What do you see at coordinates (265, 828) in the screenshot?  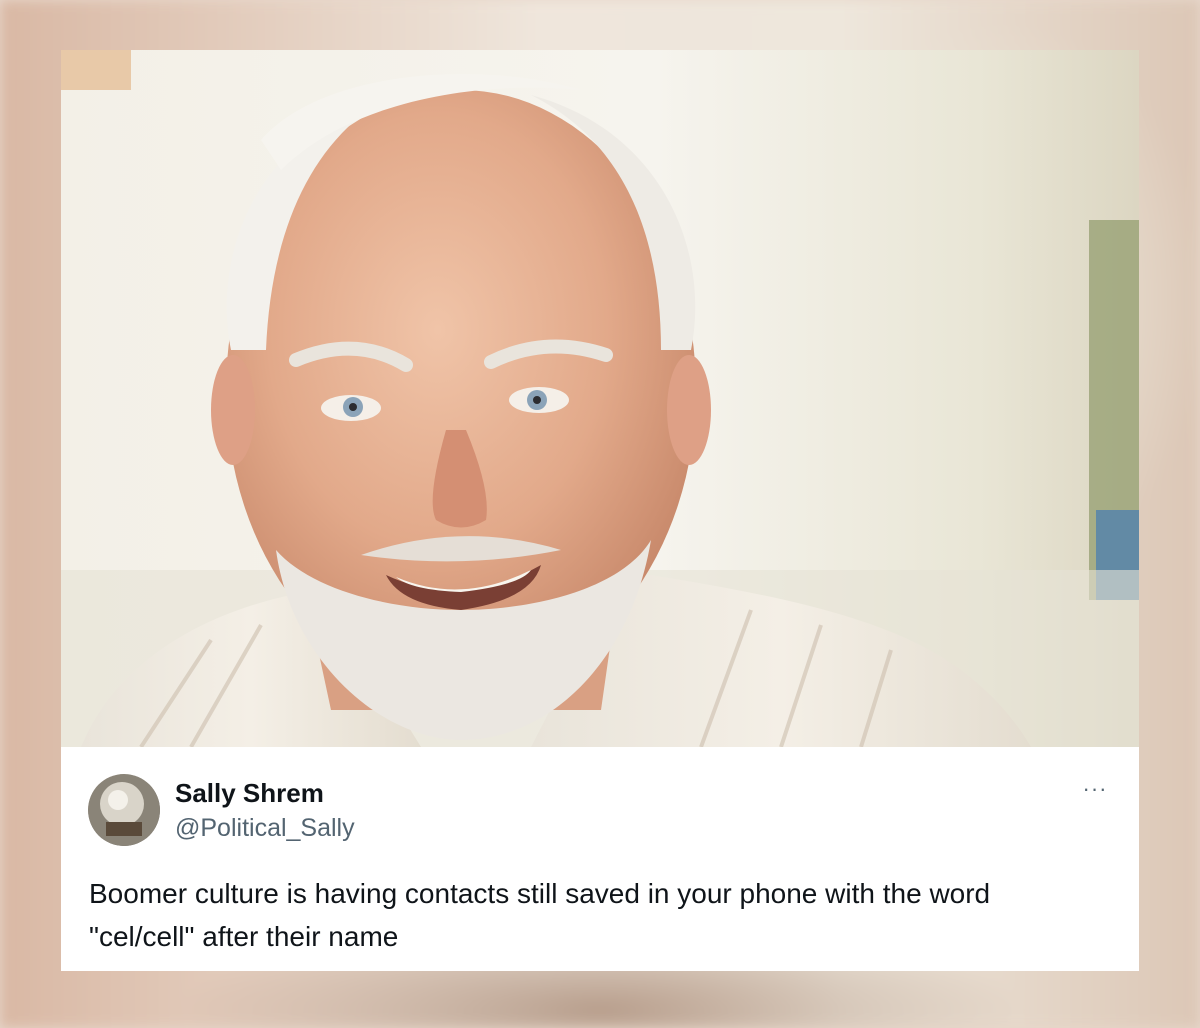 I see `user-handle: @Political_Sally` at bounding box center [265, 828].